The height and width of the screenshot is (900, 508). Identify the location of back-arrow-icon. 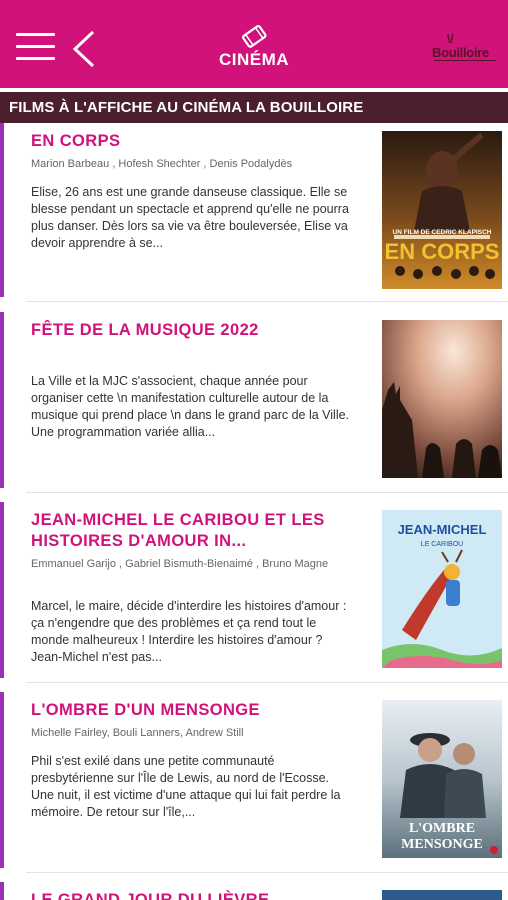
(84, 49).